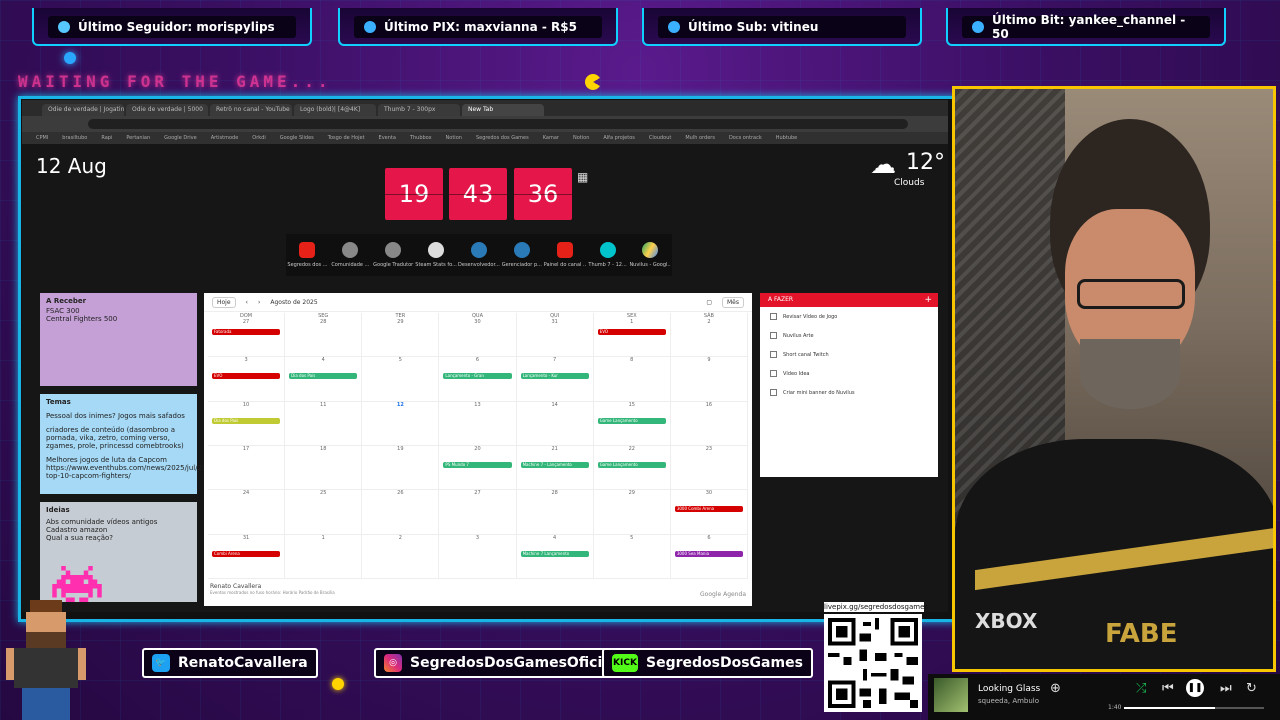  I want to click on calendar-day-cell: 12, so click(401, 423).